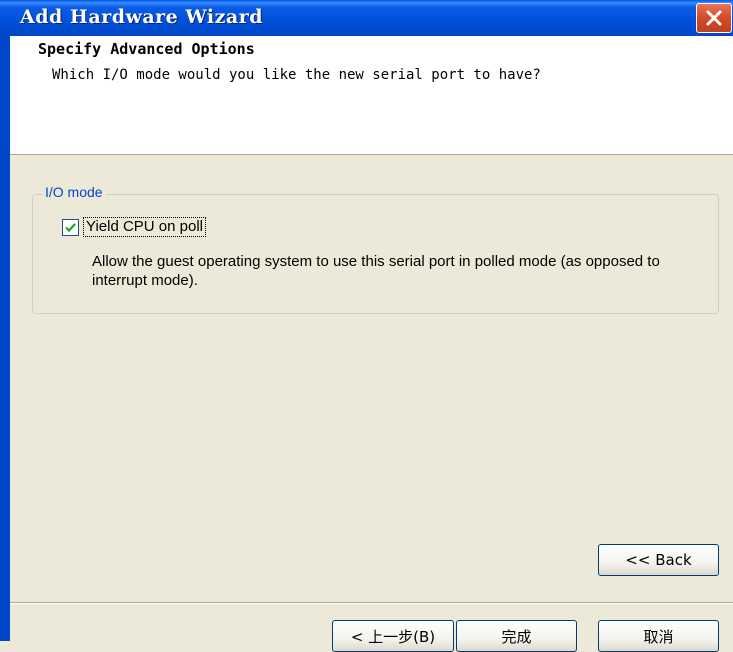 The height and width of the screenshot is (652, 733). What do you see at coordinates (366, 18) in the screenshot?
I see `title-bar: Add Hardware Wizard` at bounding box center [366, 18].